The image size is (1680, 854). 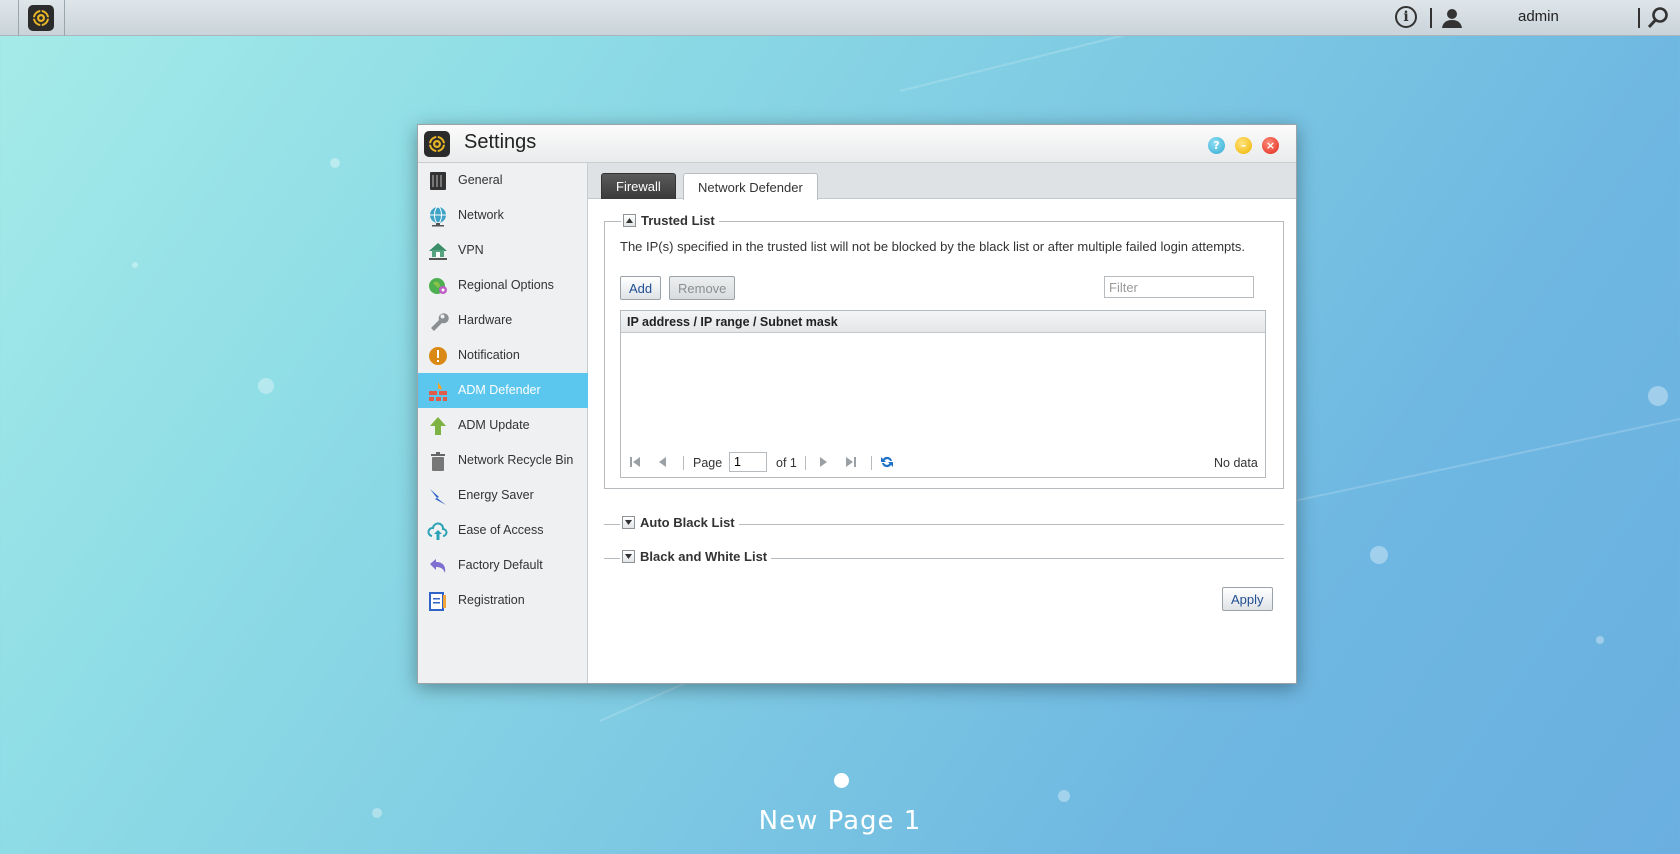 I want to click on sidebar-item-registration: Registration, so click(x=503, y=600).